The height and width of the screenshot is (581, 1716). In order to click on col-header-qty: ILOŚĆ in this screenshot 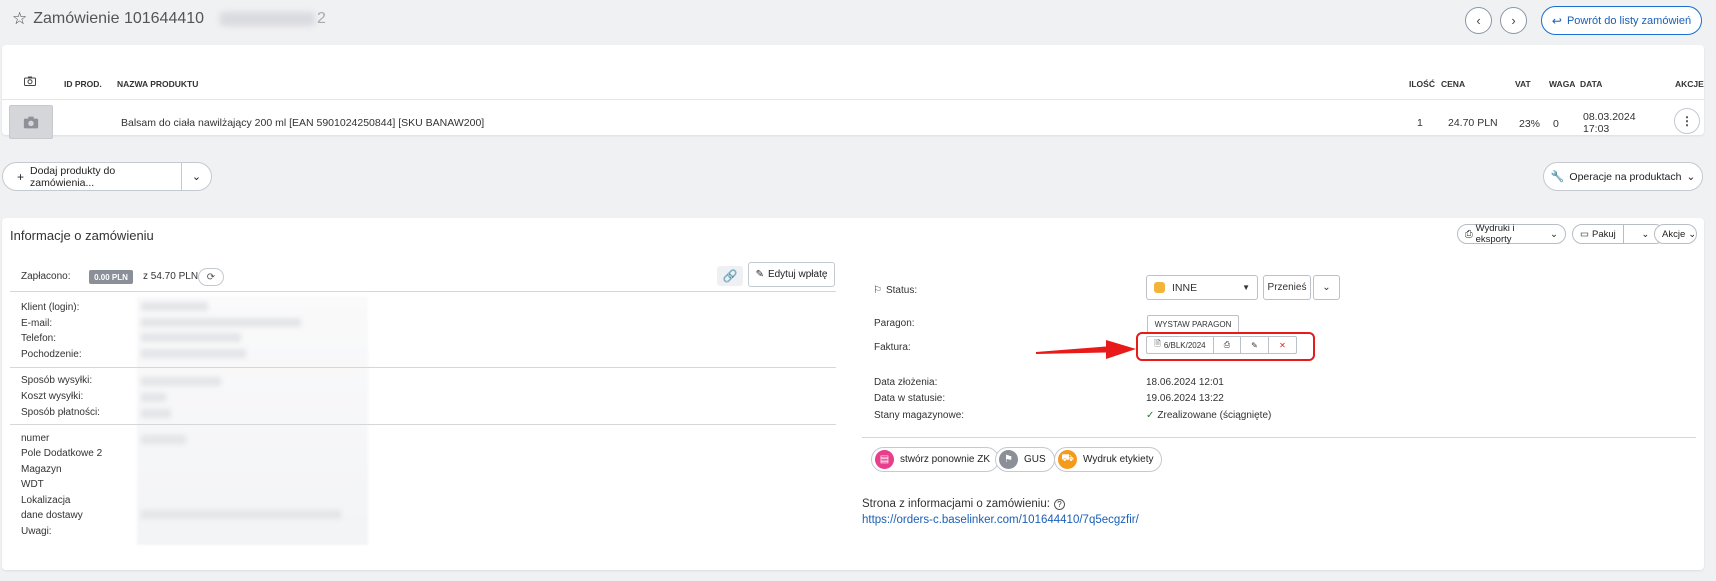, I will do `click(1422, 84)`.